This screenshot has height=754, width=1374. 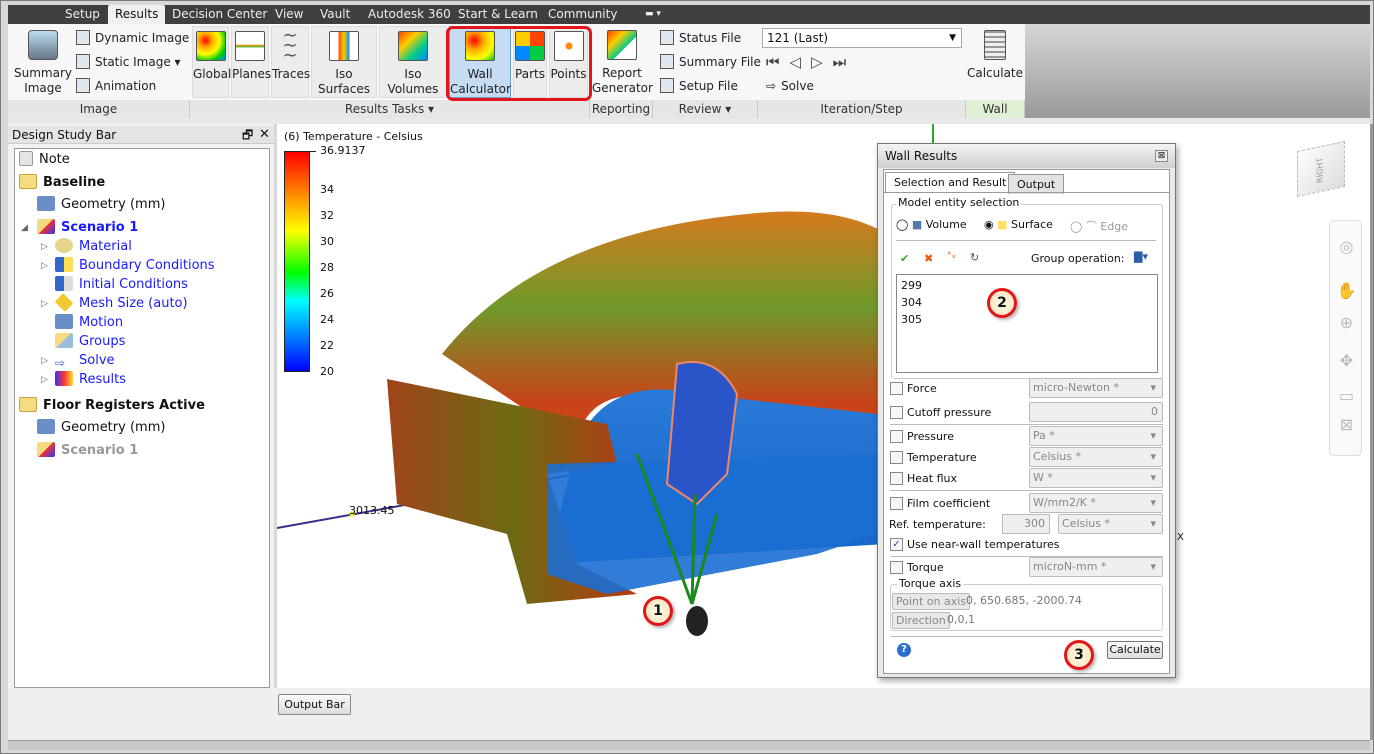 What do you see at coordinates (44, 160) in the screenshot?
I see `tree-item-note: Note` at bounding box center [44, 160].